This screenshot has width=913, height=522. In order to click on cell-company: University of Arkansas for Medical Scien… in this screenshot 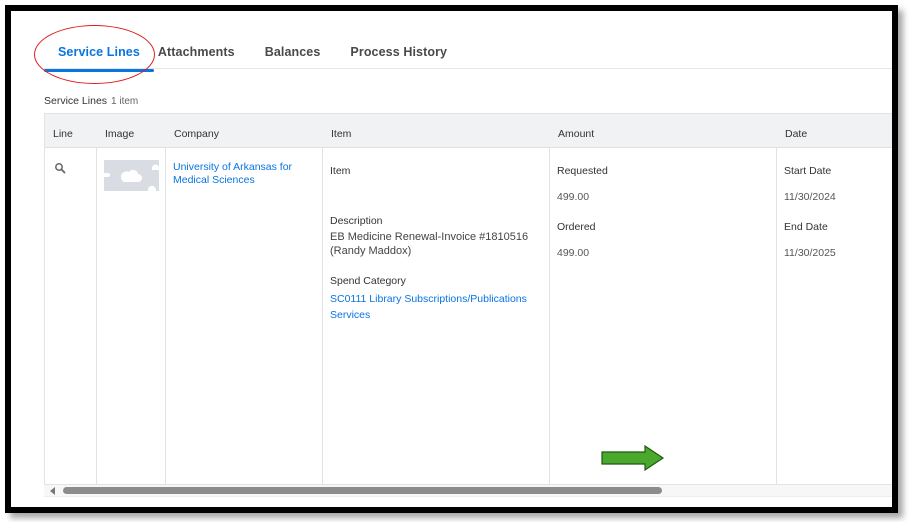, I will do `click(244, 316)`.